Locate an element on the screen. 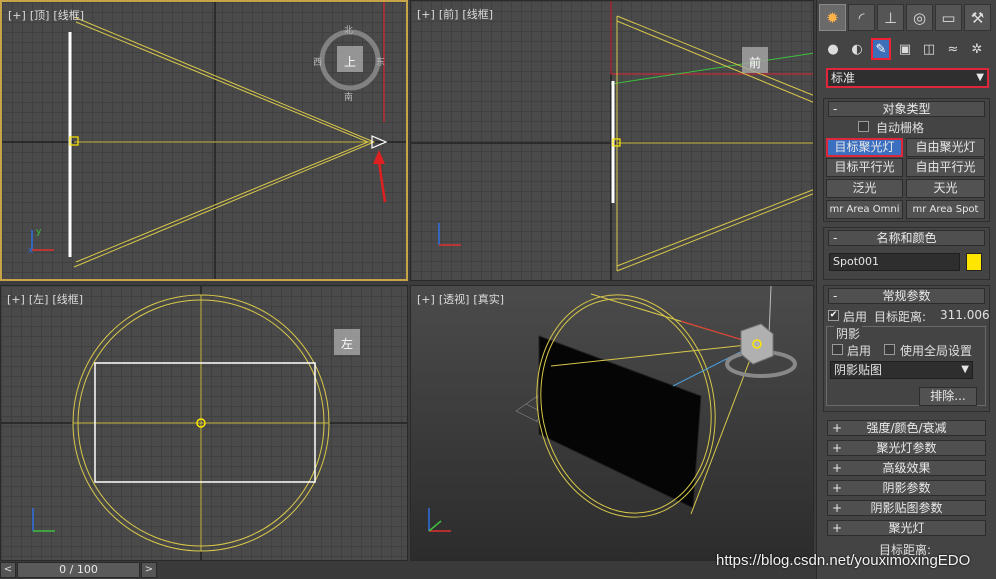 This screenshot has height=579, width=996. space-warps-icon: ≈ is located at coordinates (953, 49).